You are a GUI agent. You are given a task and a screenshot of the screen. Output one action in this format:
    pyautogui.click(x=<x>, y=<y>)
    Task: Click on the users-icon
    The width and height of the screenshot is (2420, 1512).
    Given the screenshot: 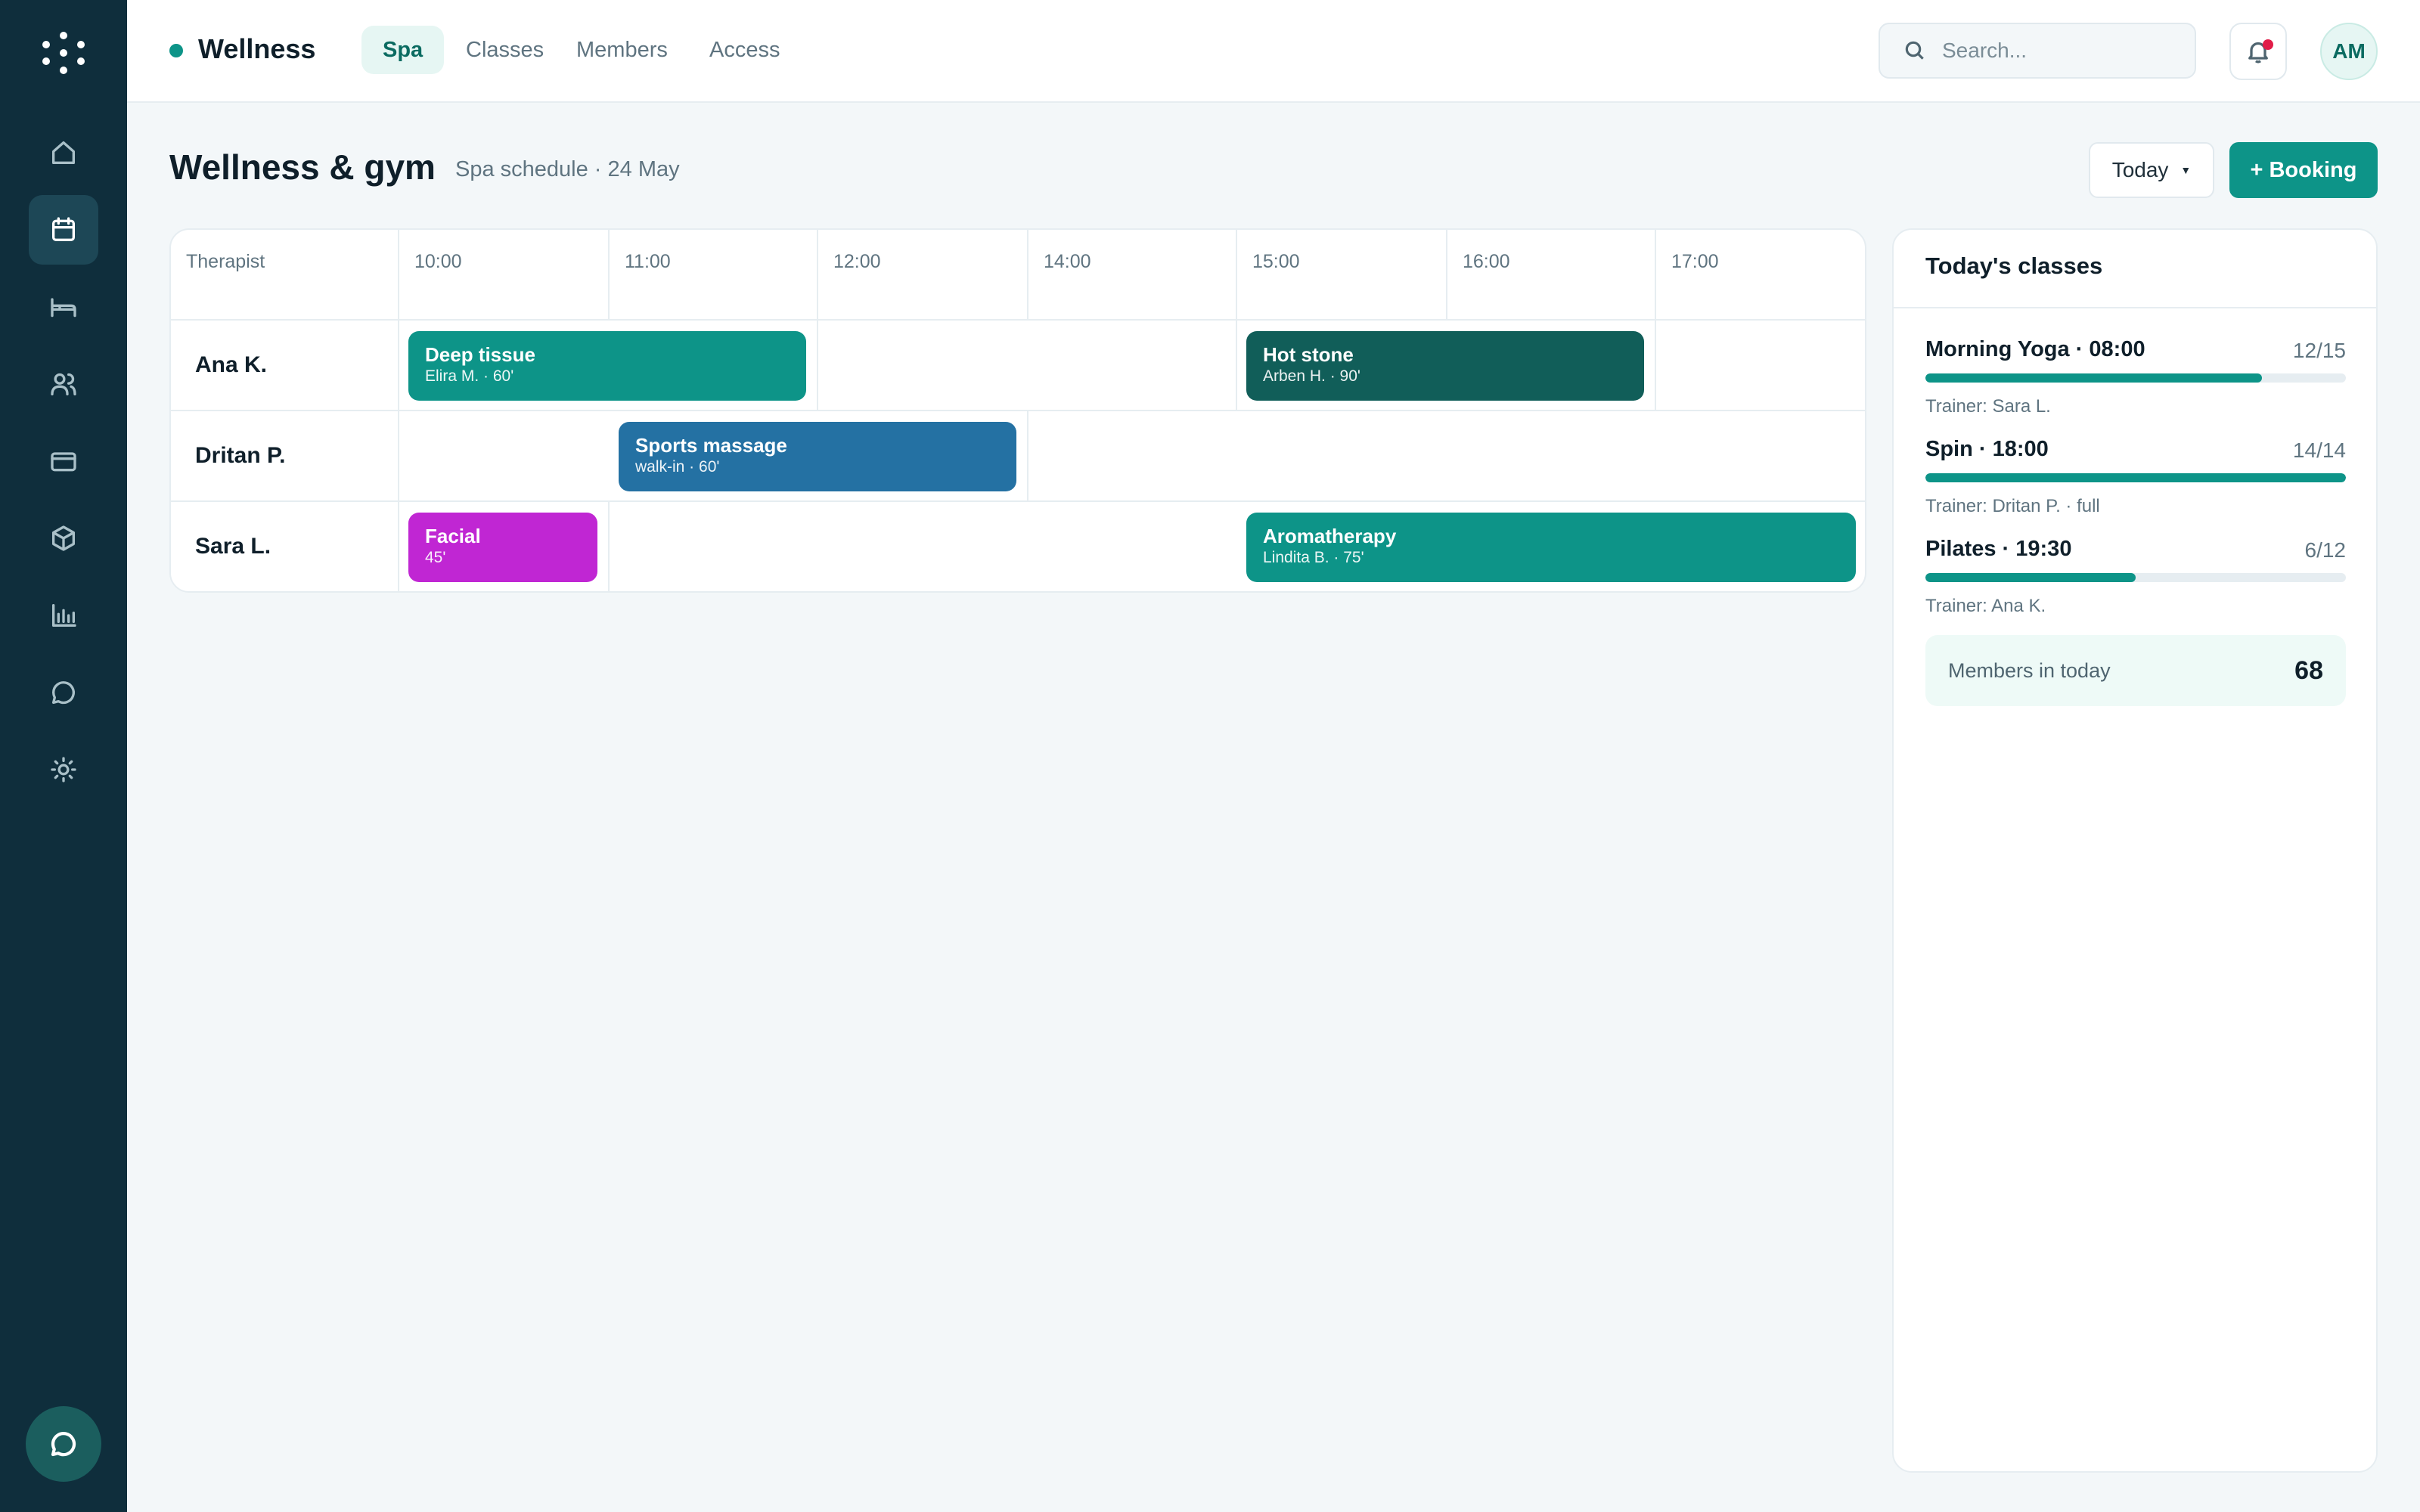 What is the action you would take?
    pyautogui.click(x=64, y=384)
    